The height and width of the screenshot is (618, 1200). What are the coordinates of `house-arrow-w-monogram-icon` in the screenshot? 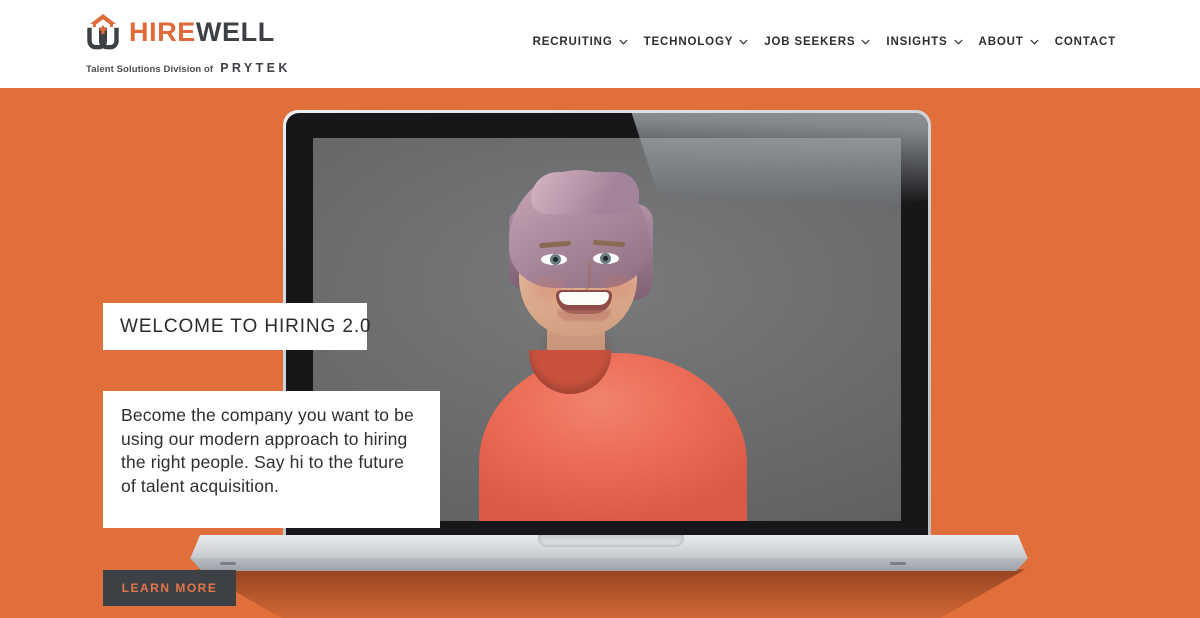 It's located at (103, 32).